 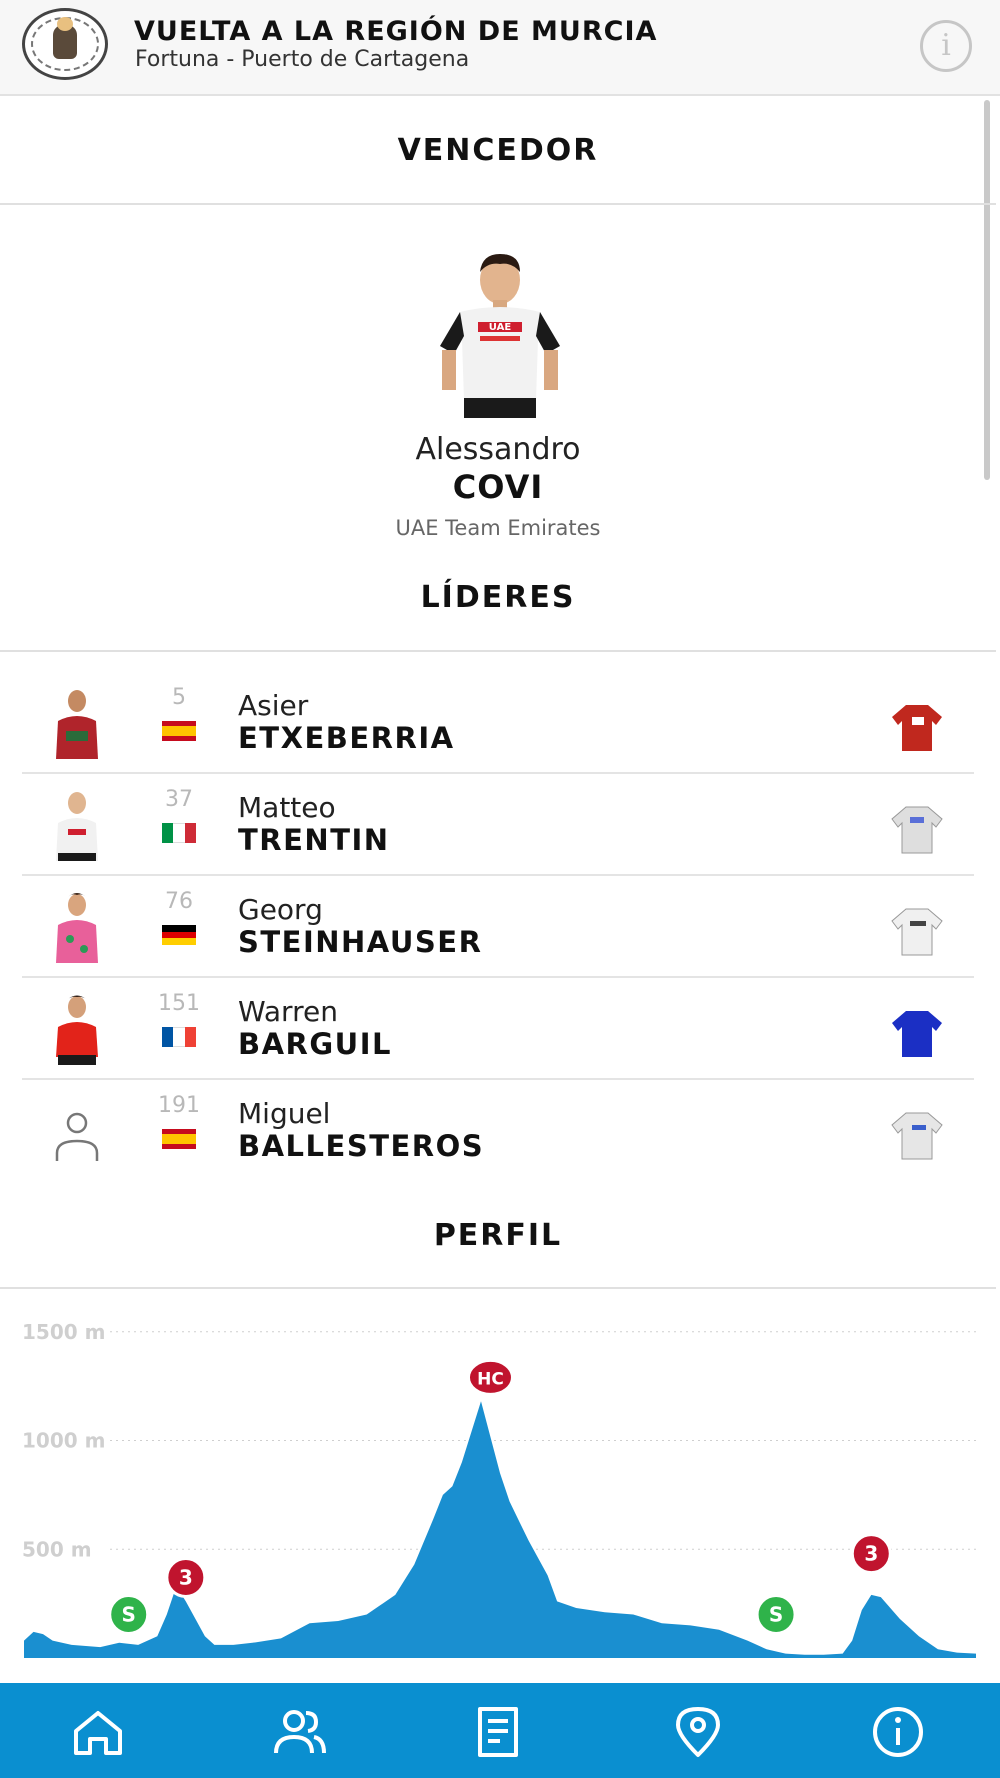 What do you see at coordinates (500, 1529) in the screenshot?
I see `elevation-area` at bounding box center [500, 1529].